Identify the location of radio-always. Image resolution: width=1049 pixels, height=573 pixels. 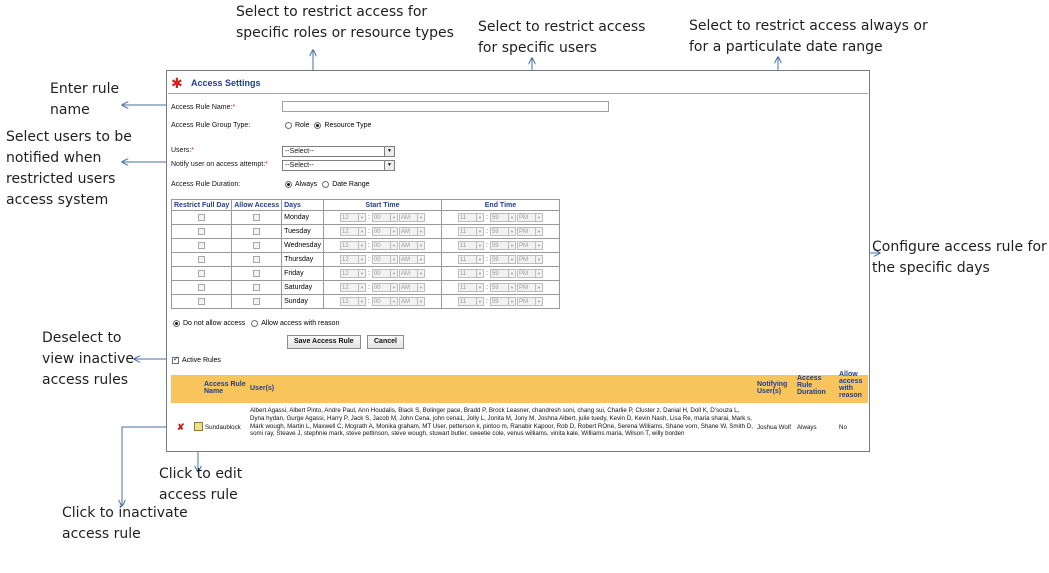
(288, 184).